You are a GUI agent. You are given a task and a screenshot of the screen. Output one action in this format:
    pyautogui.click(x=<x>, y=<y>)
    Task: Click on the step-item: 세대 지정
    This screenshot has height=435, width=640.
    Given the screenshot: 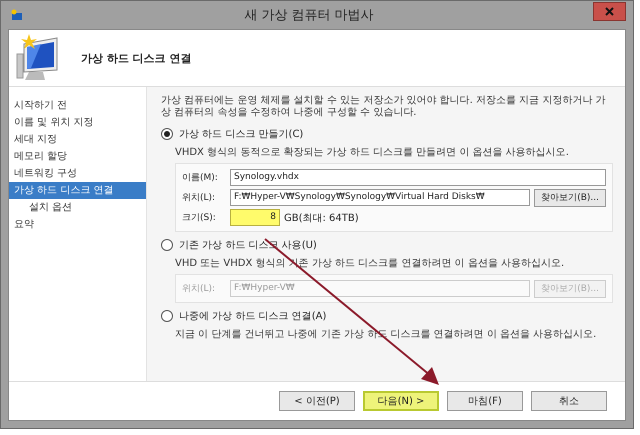 What is the action you would take?
    pyautogui.click(x=77, y=139)
    